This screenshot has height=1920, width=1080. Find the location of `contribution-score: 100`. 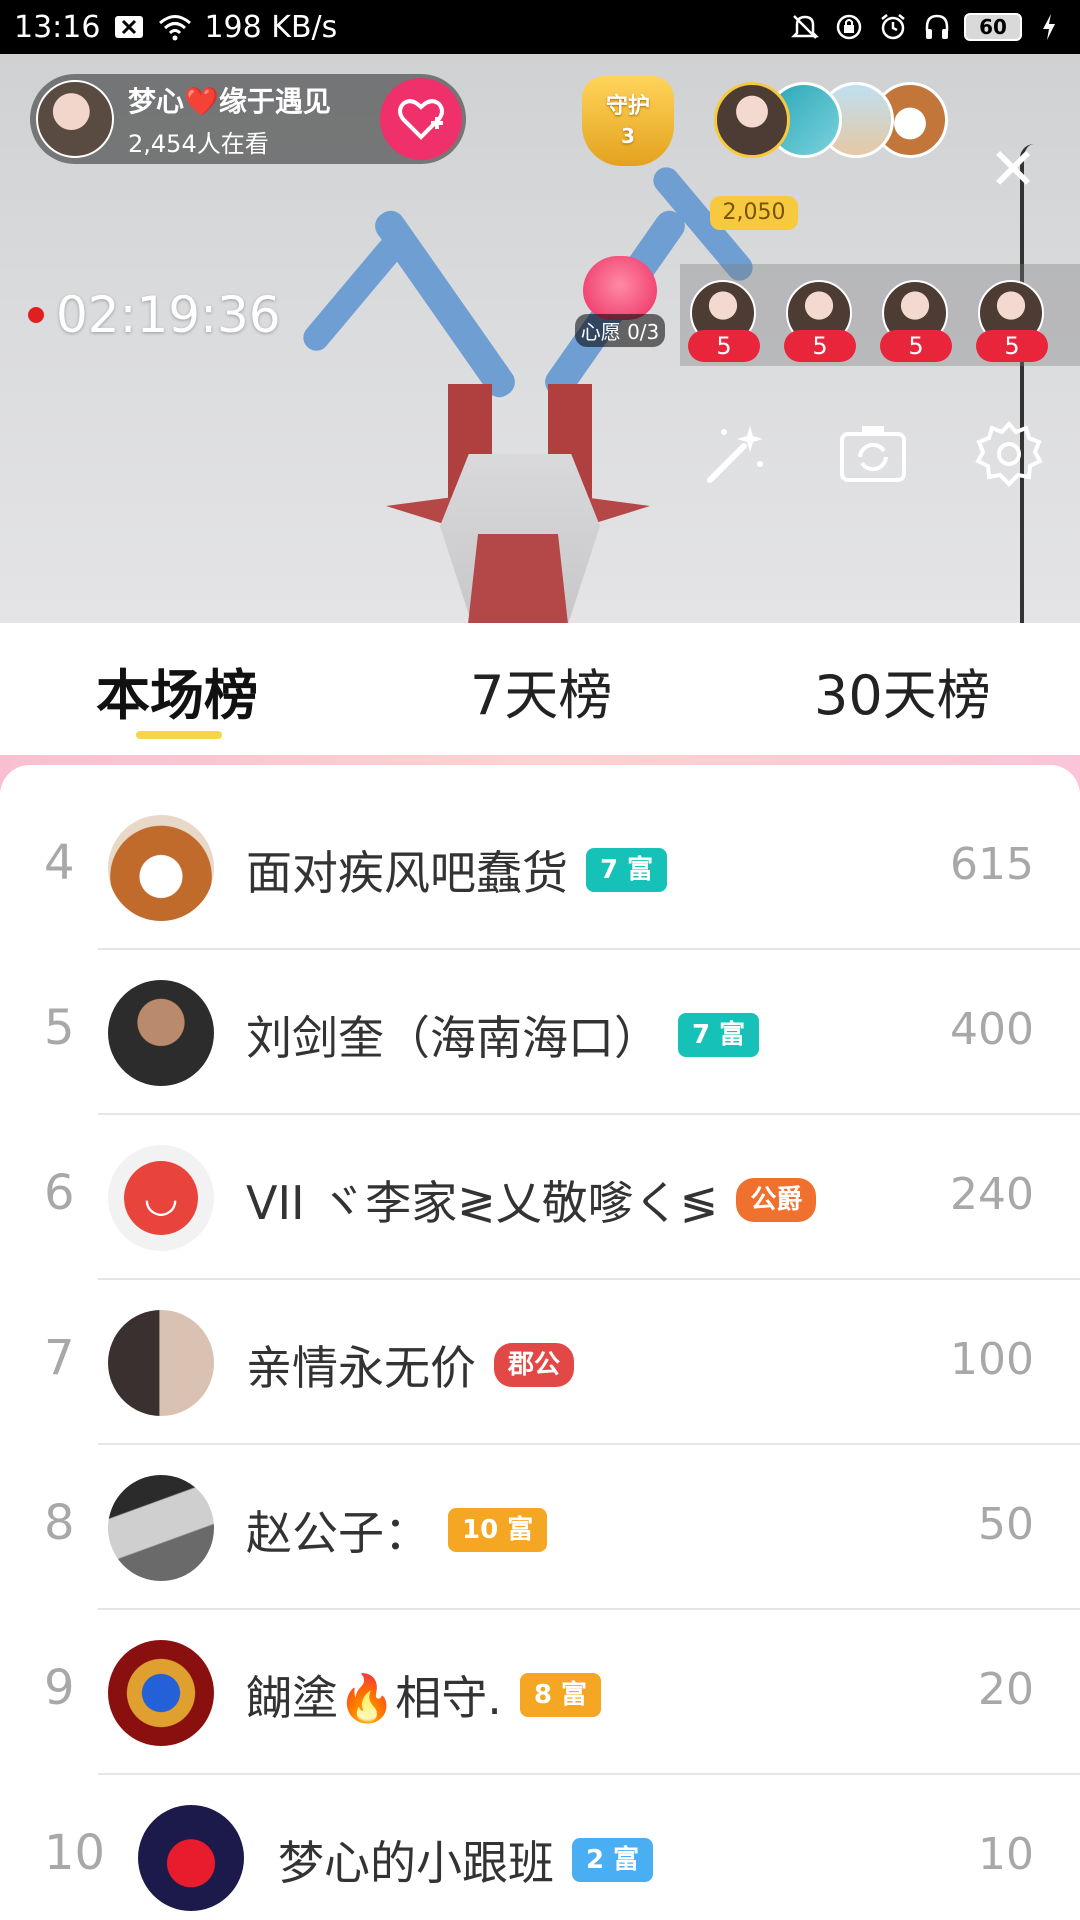

contribution-score: 100 is located at coordinates (992, 1359).